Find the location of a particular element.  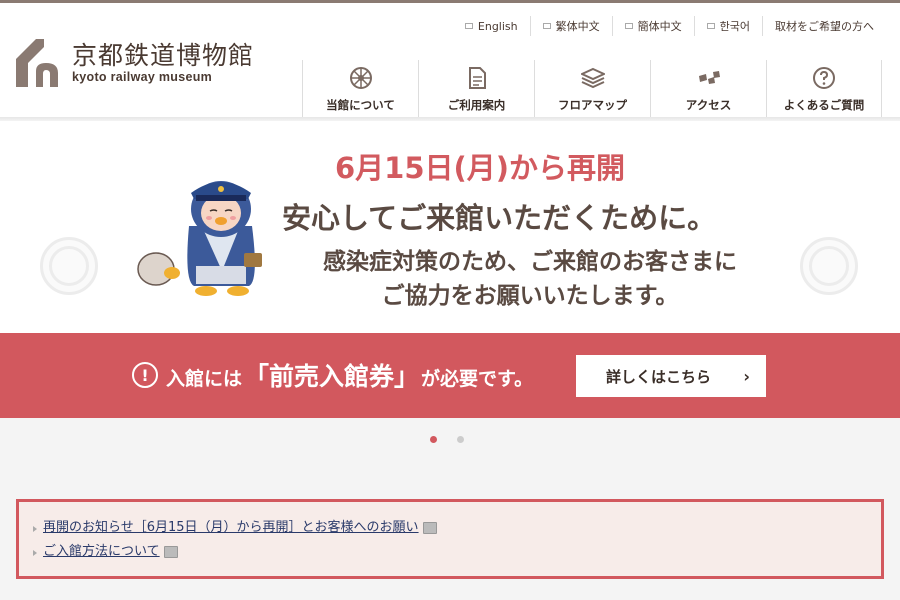

press-label: 取材をご希望の方へ is located at coordinates (824, 26).